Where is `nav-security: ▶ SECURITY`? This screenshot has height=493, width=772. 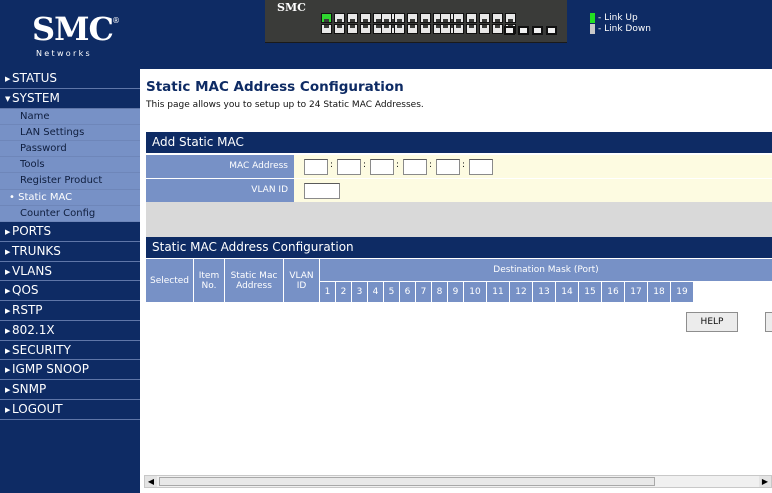 nav-security: ▶ SECURITY is located at coordinates (70, 351).